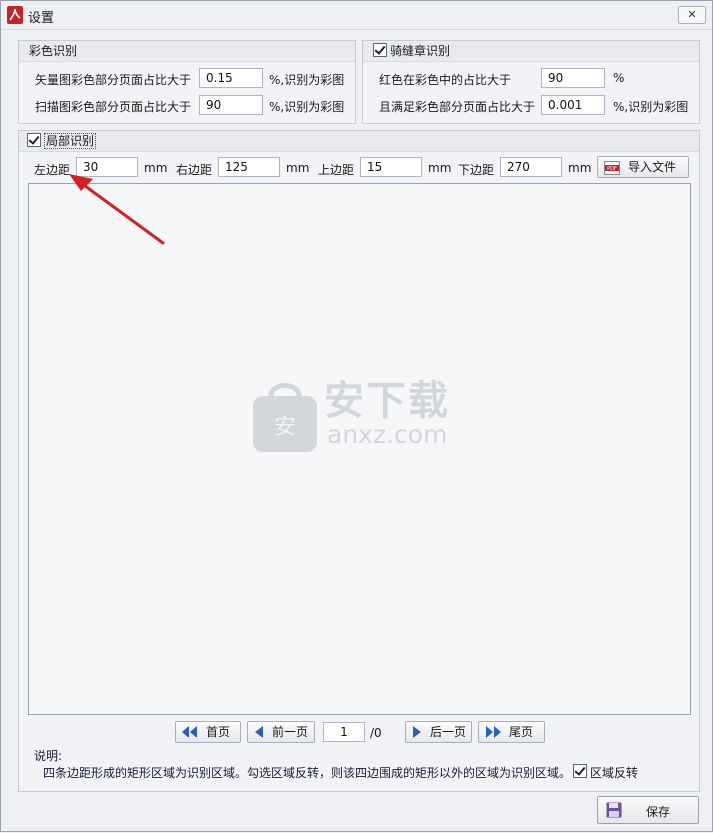 This screenshot has height=833, width=713. What do you see at coordinates (307, 107) in the screenshot?
I see `scan-ratio-suffix: %,识别为彩图` at bounding box center [307, 107].